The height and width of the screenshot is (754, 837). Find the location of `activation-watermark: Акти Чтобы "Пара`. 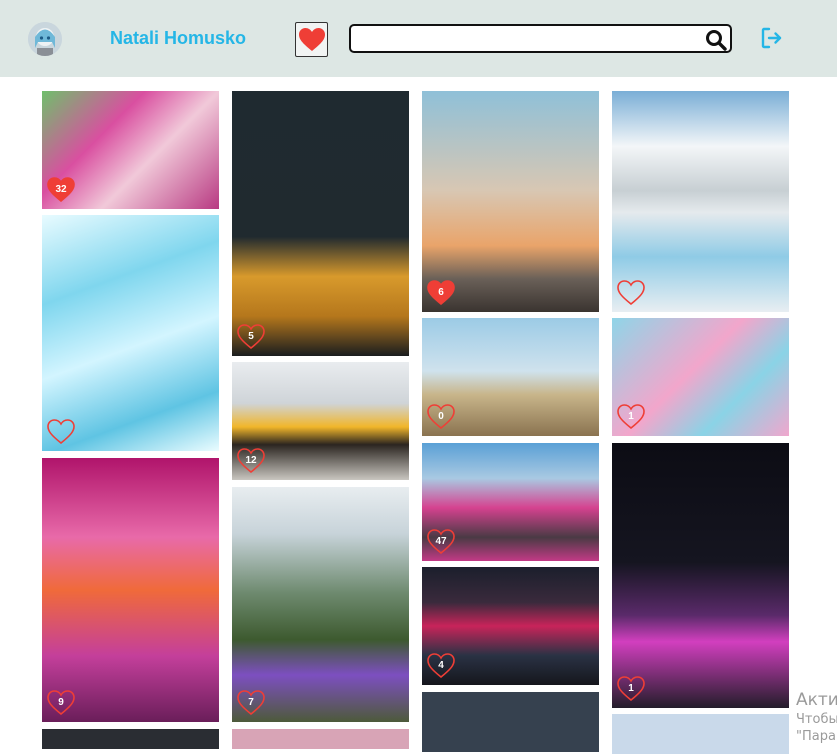

activation-watermark: Акти Чтобы "Пара is located at coordinates (816, 717).